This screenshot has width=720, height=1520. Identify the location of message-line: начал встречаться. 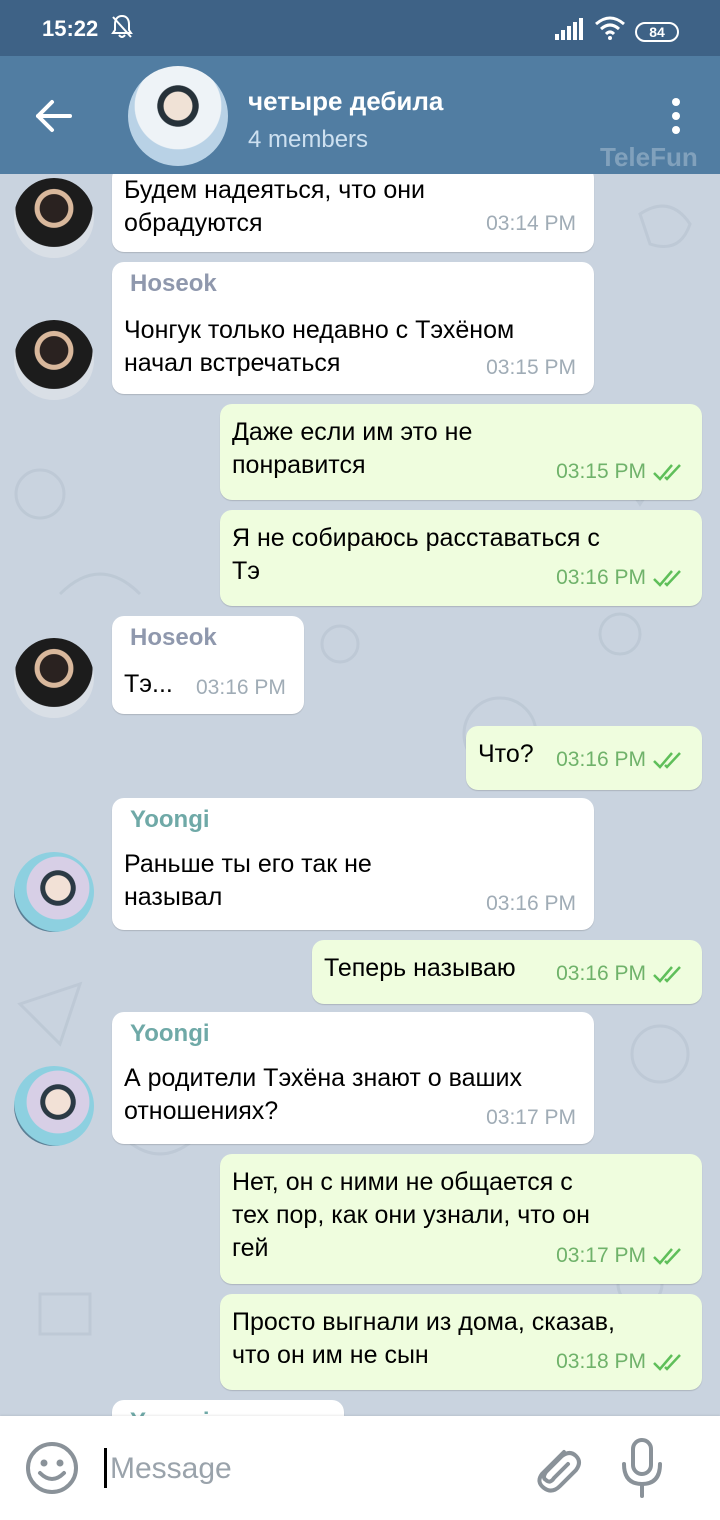
(232, 363).